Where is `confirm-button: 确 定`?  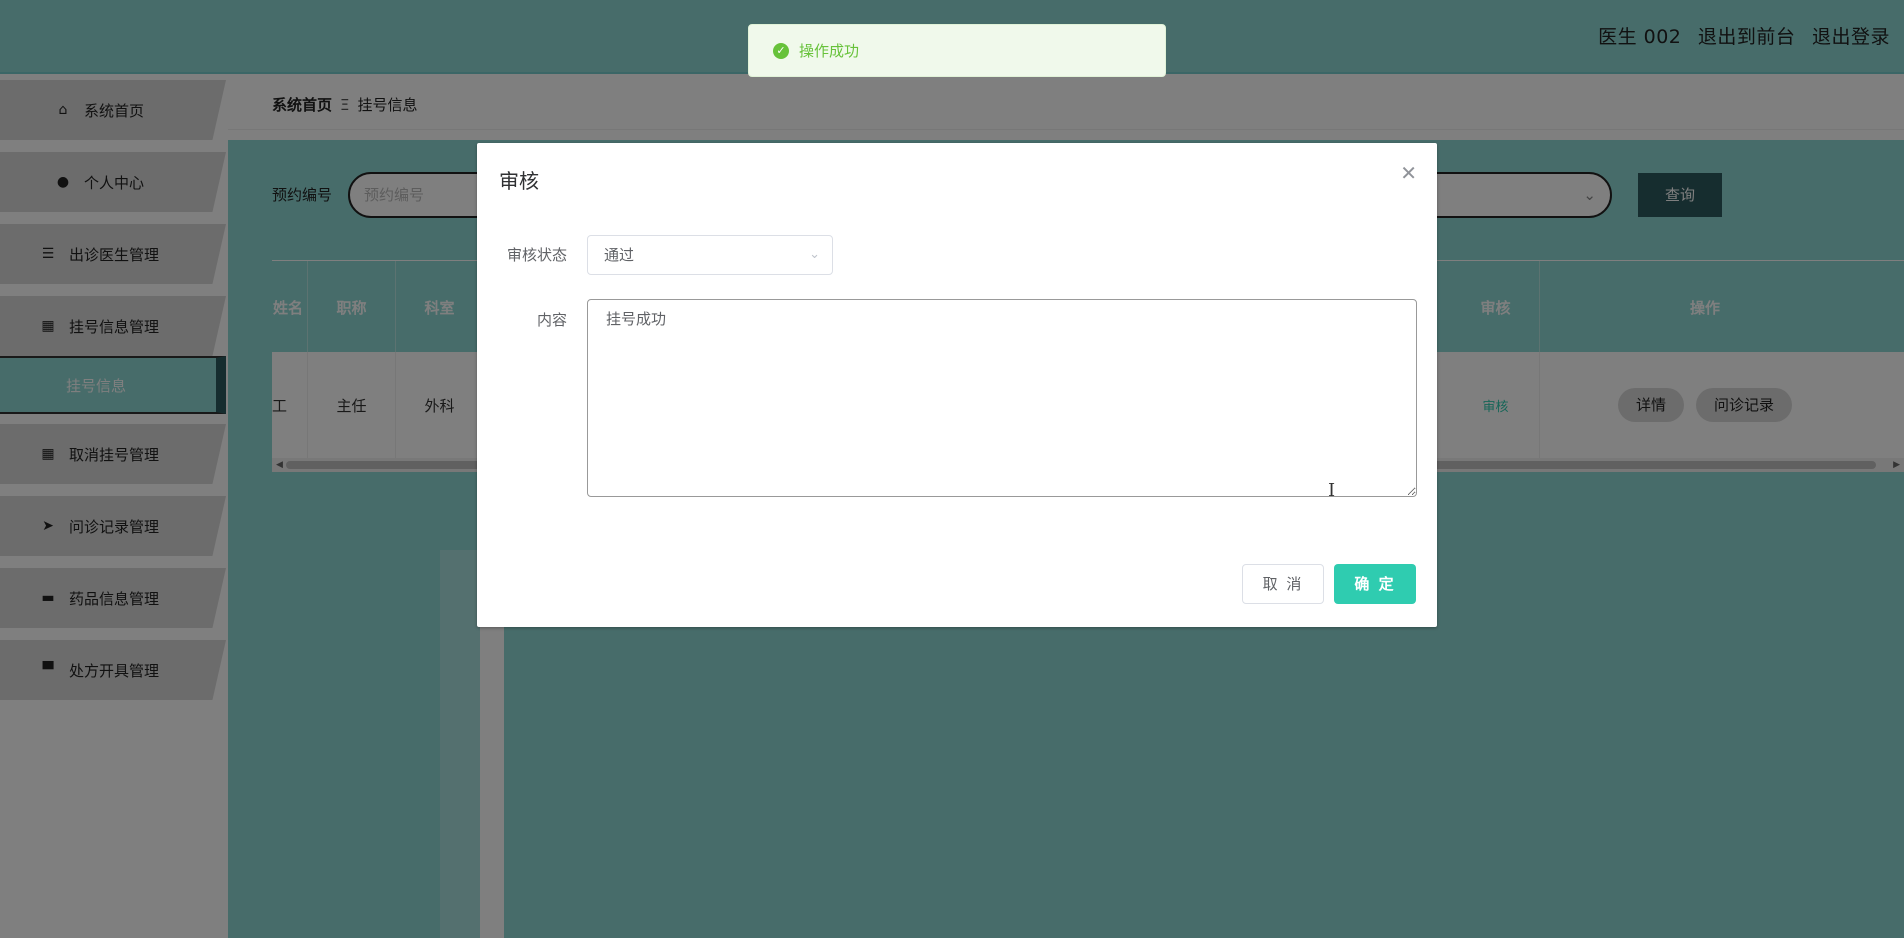 confirm-button: 确 定 is located at coordinates (1375, 584).